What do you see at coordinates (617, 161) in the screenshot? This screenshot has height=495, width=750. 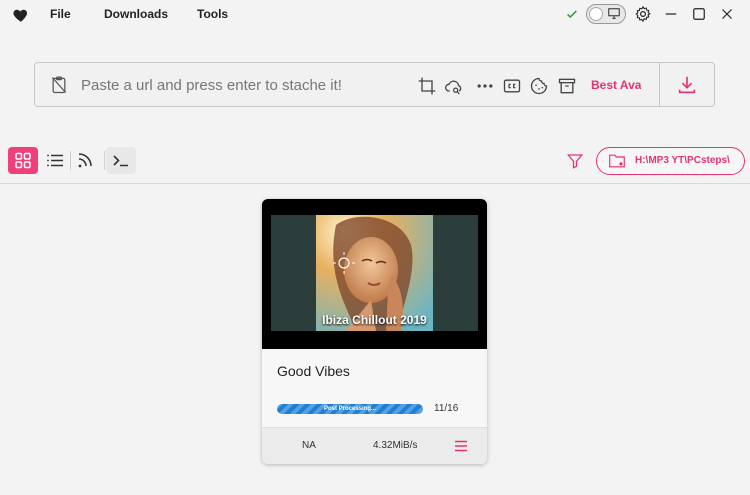 I see `folder-icon` at bounding box center [617, 161].